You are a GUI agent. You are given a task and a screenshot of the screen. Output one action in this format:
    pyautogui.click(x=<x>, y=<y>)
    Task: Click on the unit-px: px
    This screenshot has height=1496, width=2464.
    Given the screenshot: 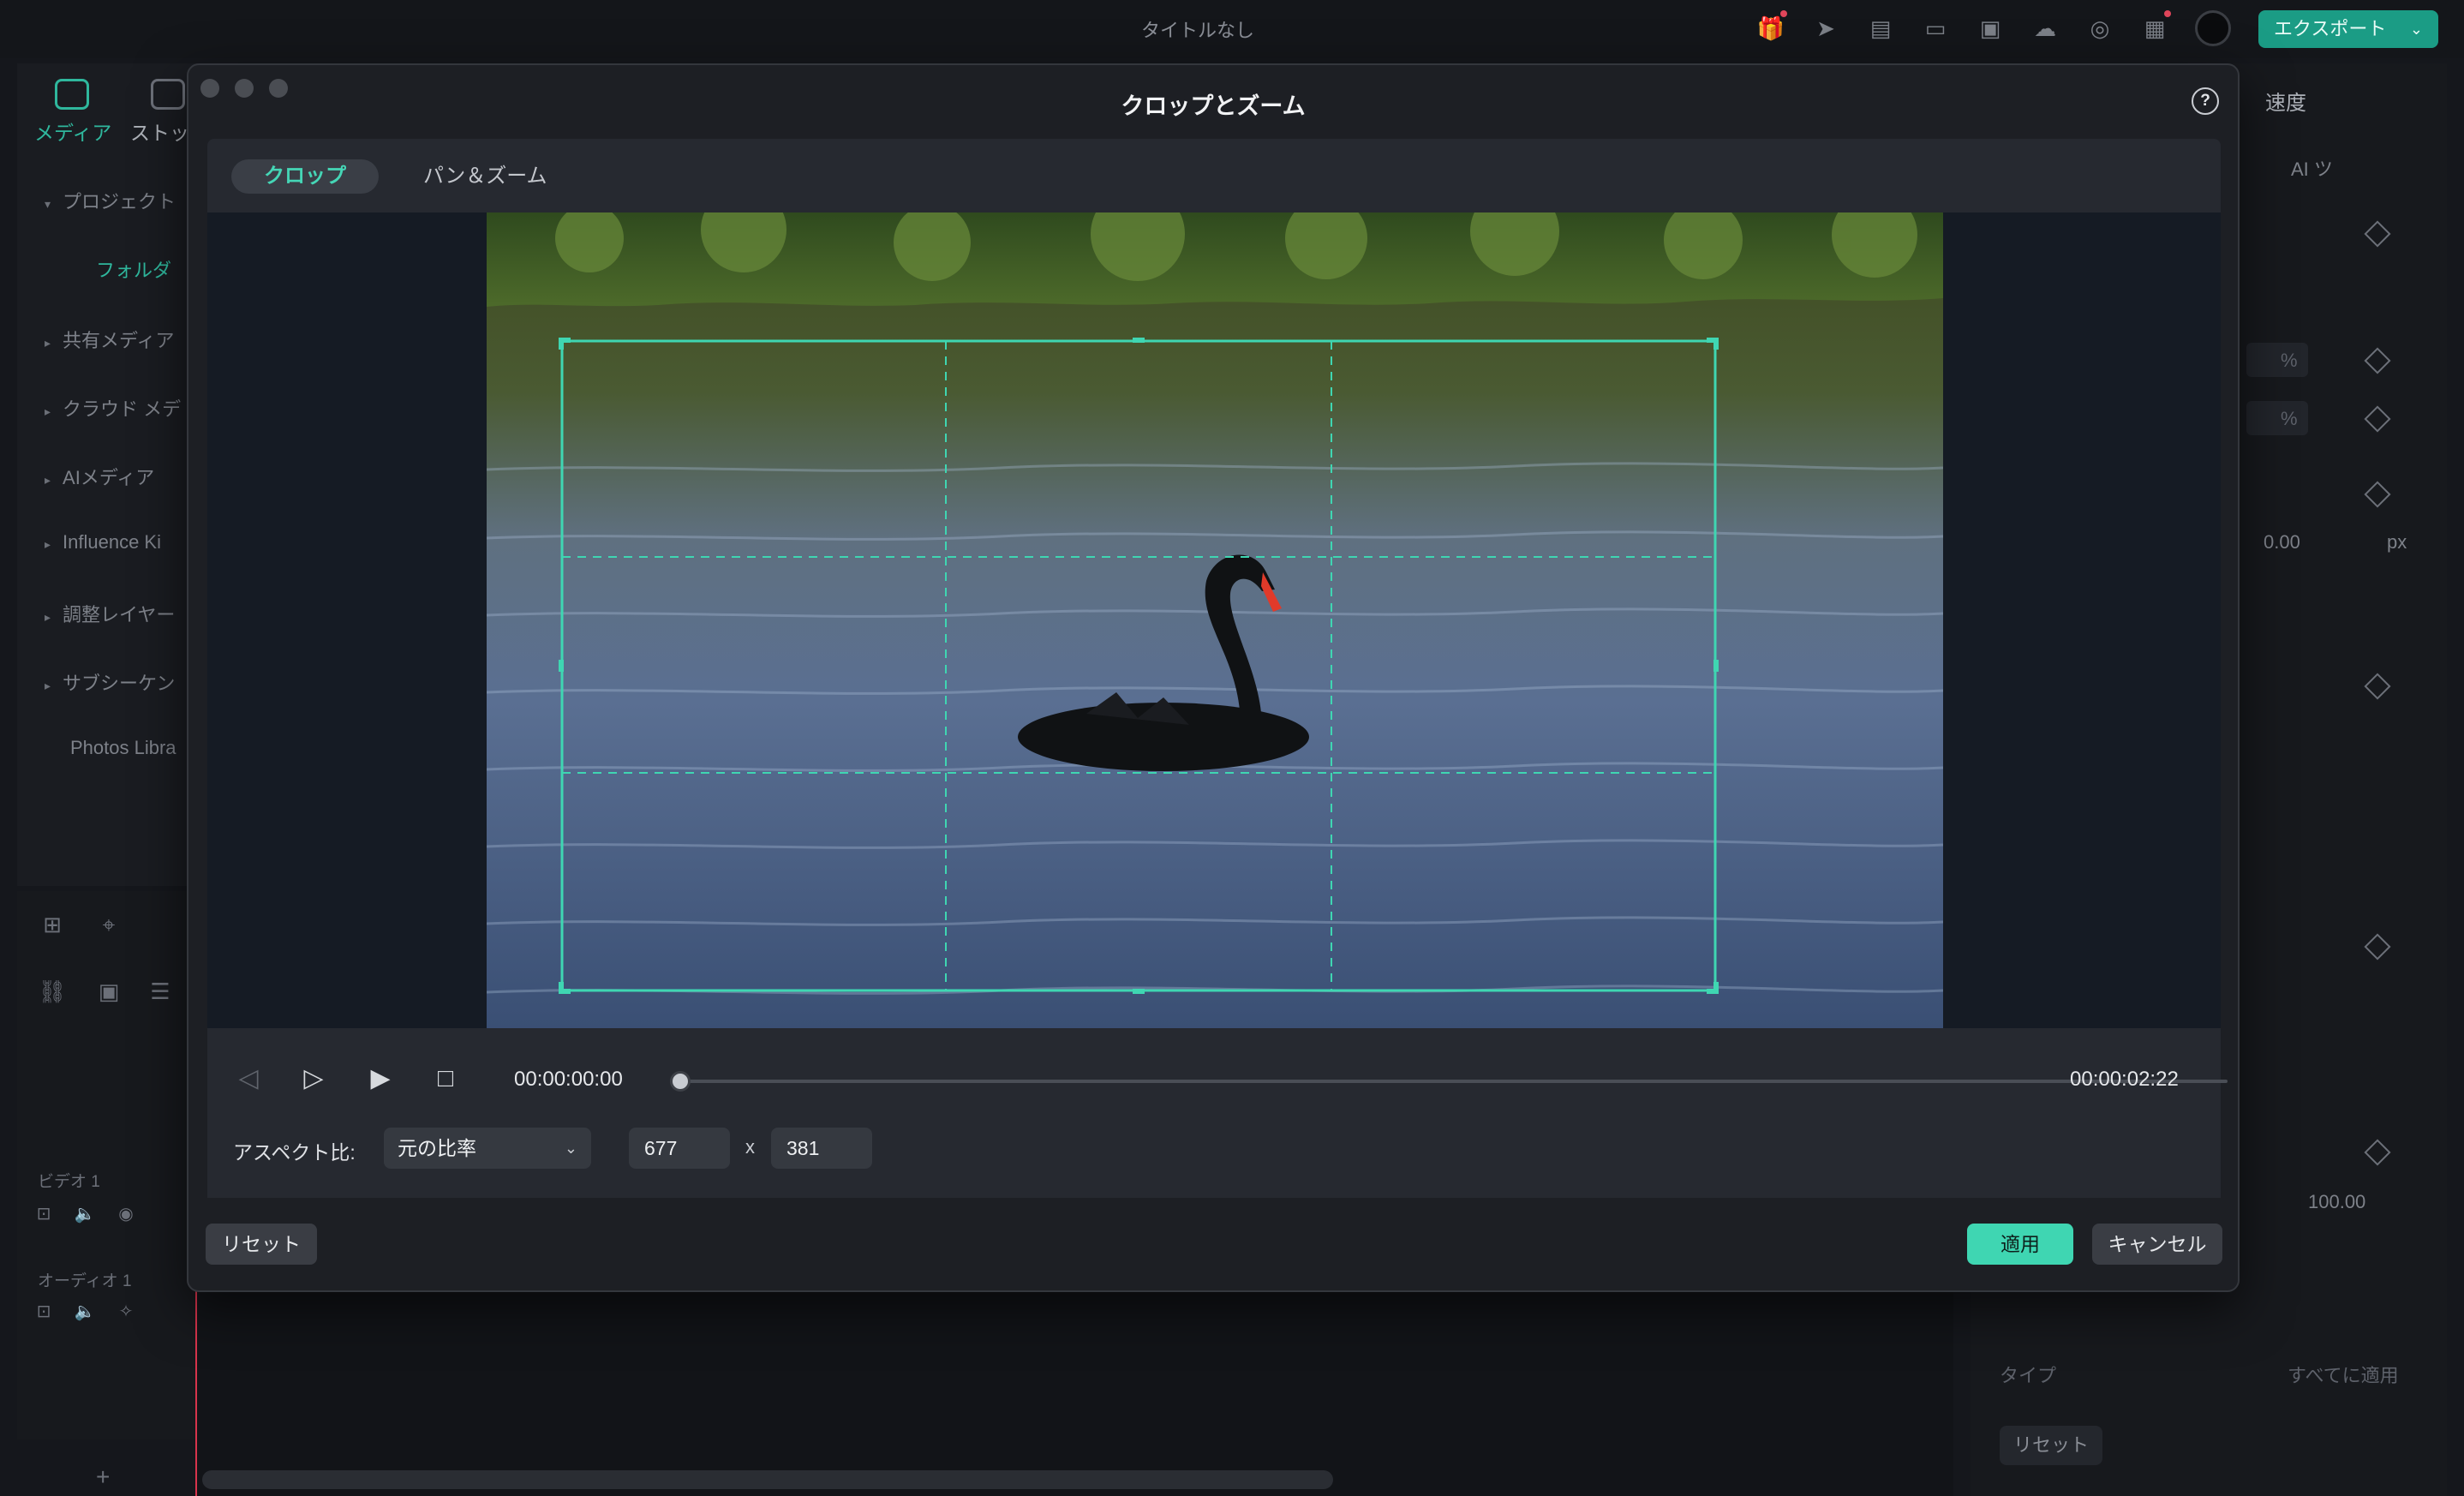 What is the action you would take?
    pyautogui.click(x=2397, y=542)
    